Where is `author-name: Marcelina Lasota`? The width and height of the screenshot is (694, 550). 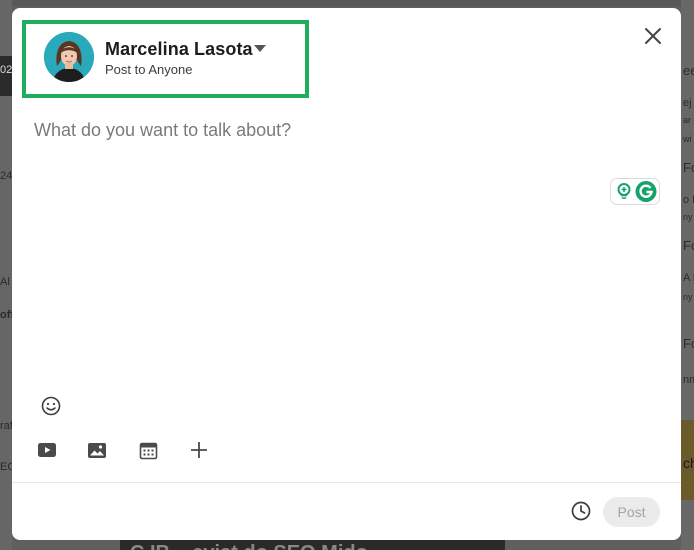 author-name: Marcelina Lasota is located at coordinates (179, 49).